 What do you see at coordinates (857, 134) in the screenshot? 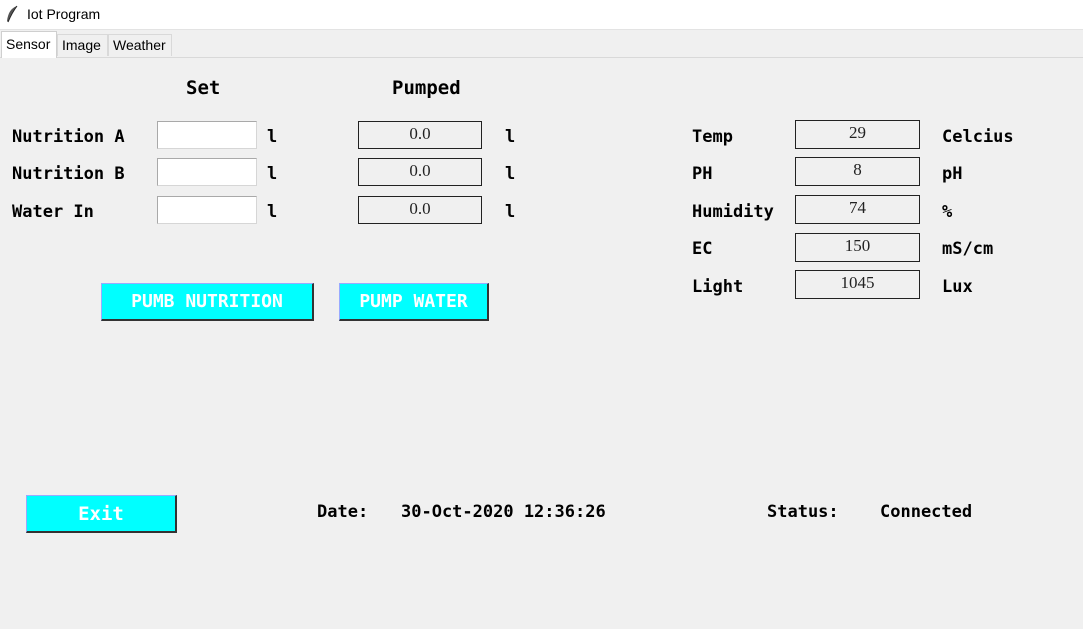
I see `temp-value: 29` at bounding box center [857, 134].